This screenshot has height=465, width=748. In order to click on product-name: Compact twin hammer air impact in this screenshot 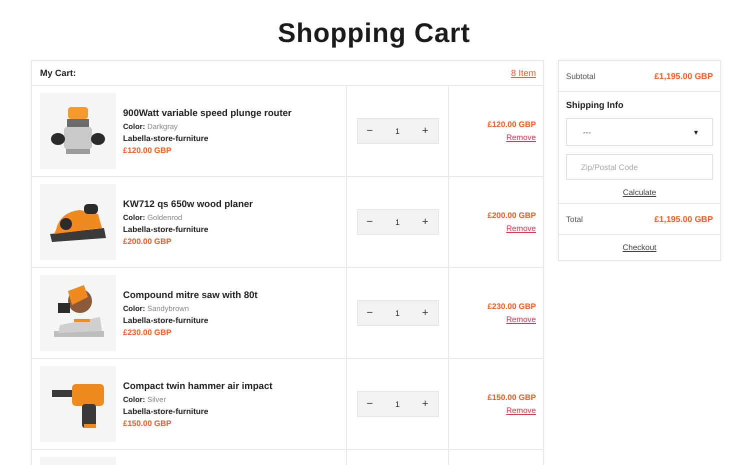, I will do `click(197, 386)`.